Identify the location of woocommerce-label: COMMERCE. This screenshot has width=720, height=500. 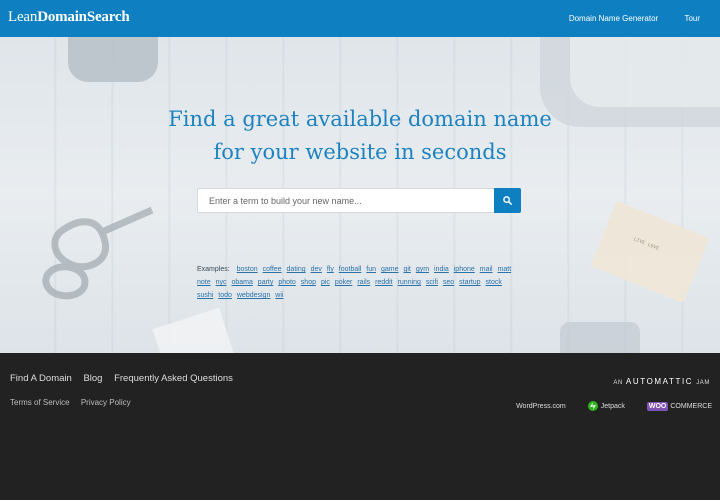
(691, 406).